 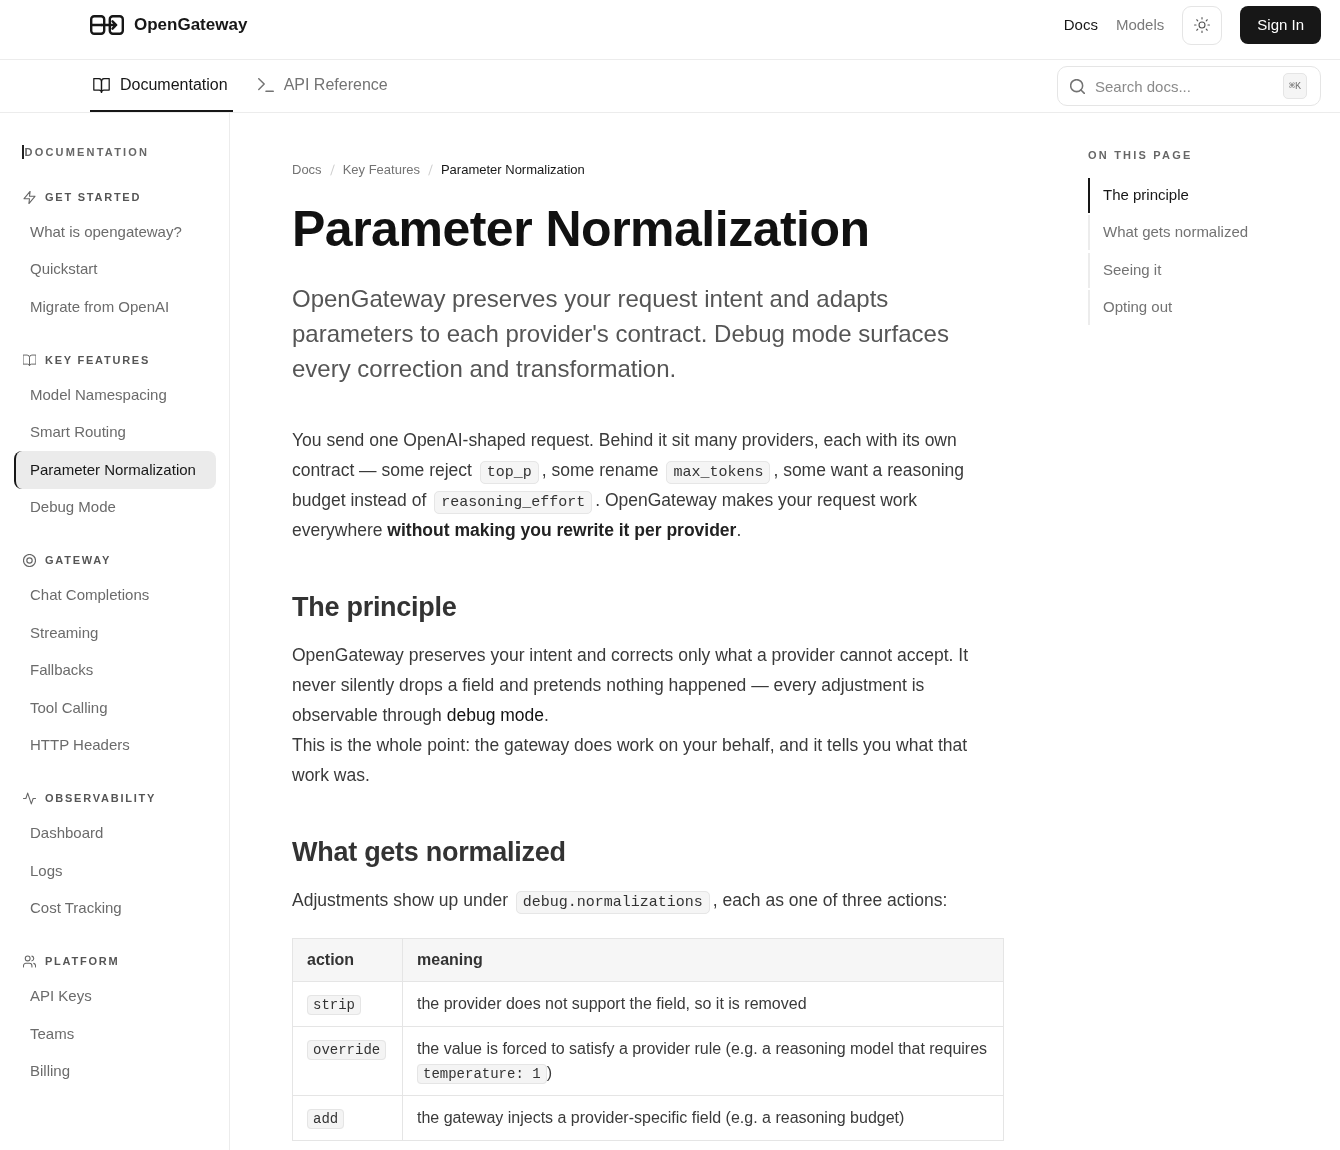 What do you see at coordinates (29, 197) in the screenshot?
I see `lightning-icon` at bounding box center [29, 197].